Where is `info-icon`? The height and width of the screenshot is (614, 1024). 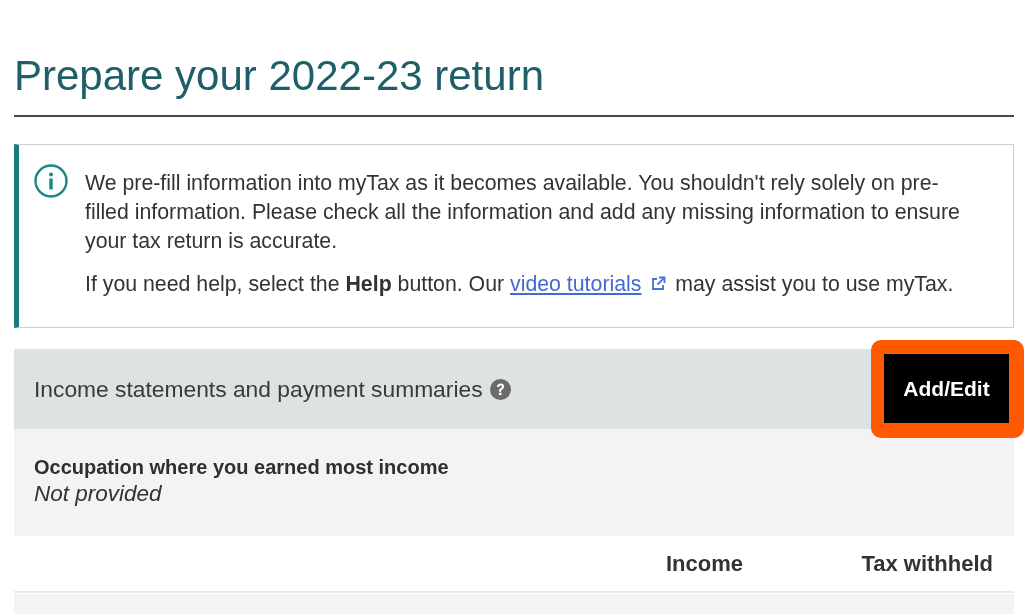 info-icon is located at coordinates (51, 181).